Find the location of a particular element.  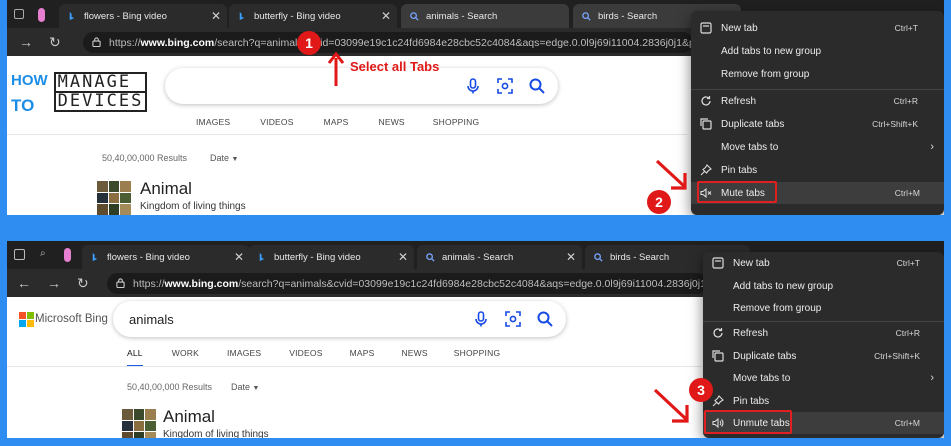

tab-animals: animals - Search ✕ is located at coordinates (499, 257).